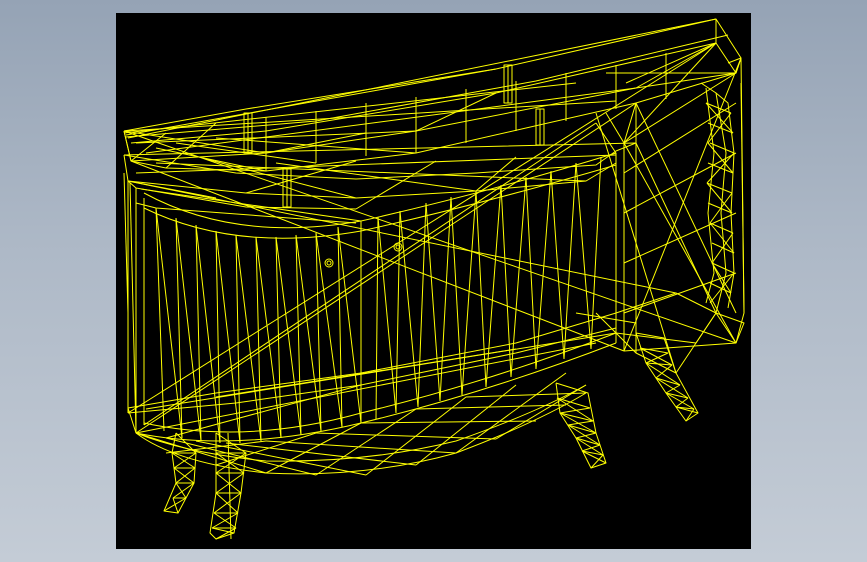  I want to click on cabinet-right-side, so click(670, 197).